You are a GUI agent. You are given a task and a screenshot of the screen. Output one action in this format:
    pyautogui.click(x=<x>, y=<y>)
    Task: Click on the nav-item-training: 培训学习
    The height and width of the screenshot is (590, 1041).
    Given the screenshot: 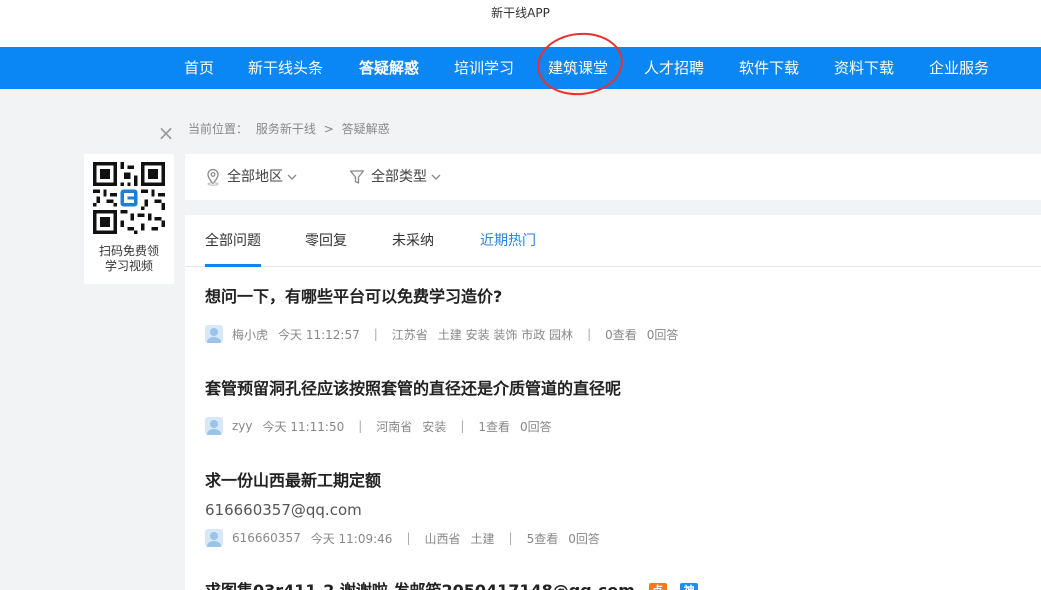 What is the action you would take?
    pyautogui.click(x=484, y=68)
    